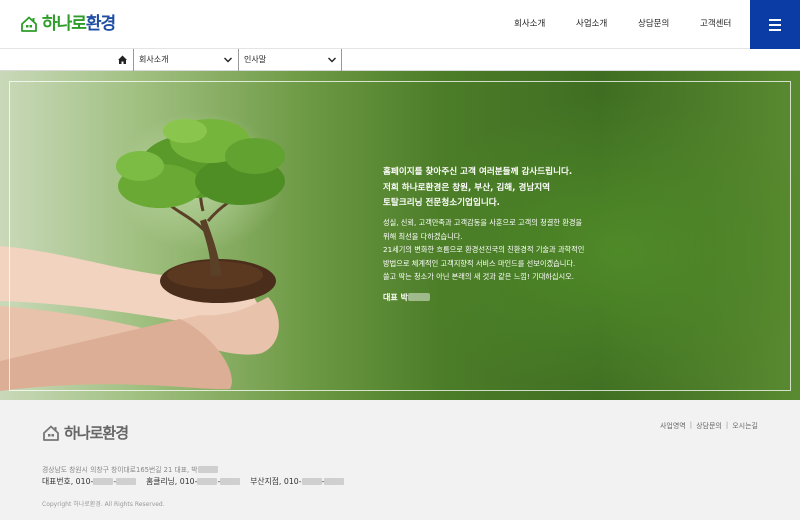 This screenshot has height=520, width=800. What do you see at coordinates (467, 187) in the screenshot?
I see `greeting-headline-line: 저희 하나로환경은 창원, 부산, 김해, 경남지역` at bounding box center [467, 187].